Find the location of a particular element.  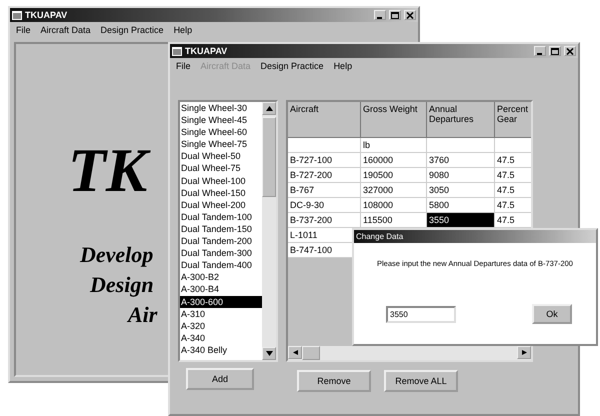

list-item: Dual Wheel-200 is located at coordinates (221, 204).